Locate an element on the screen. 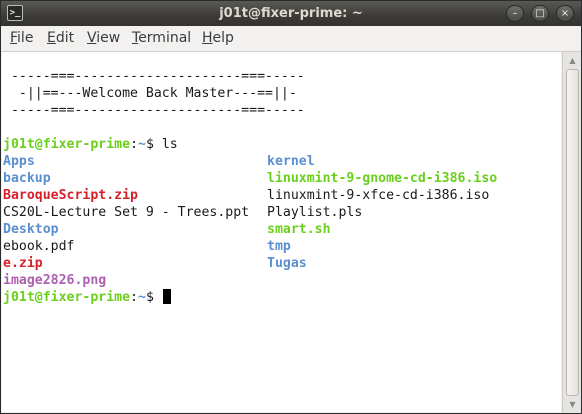  menu-file: File is located at coordinates (21, 38).